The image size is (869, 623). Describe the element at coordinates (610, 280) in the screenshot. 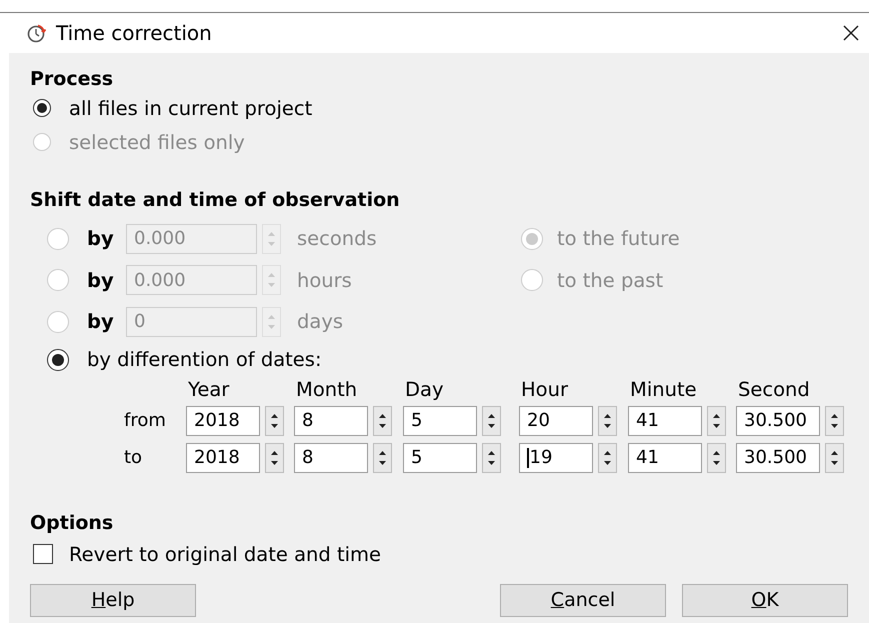

I see `radio-label: to the past` at that location.